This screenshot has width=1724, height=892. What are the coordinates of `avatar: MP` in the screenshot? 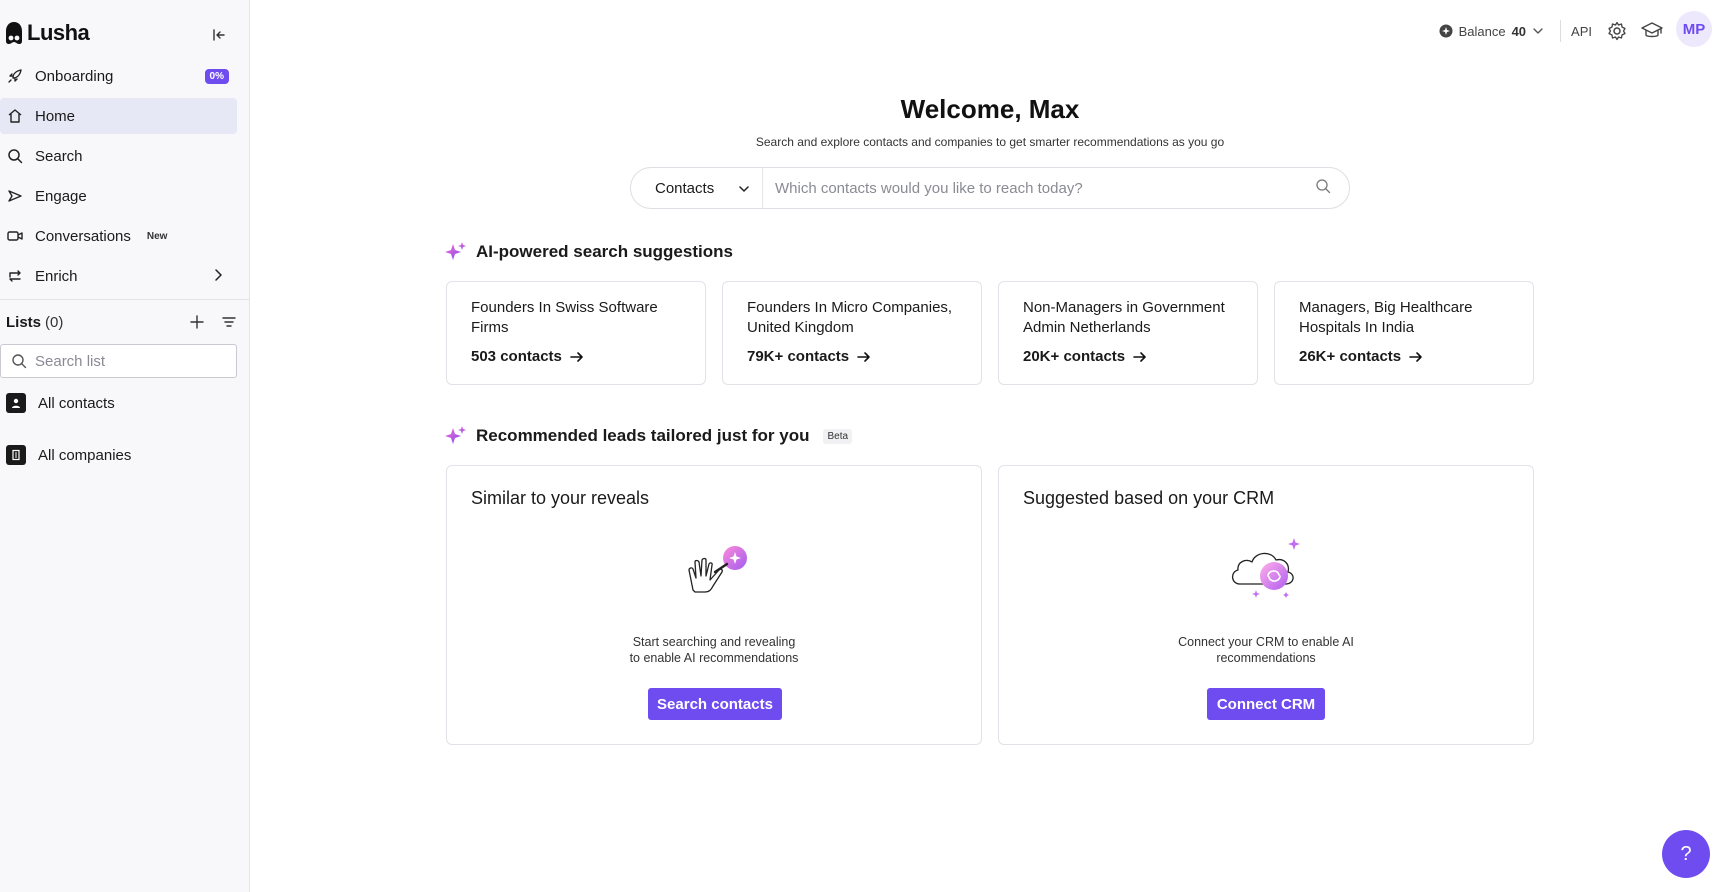 It's located at (1694, 29).